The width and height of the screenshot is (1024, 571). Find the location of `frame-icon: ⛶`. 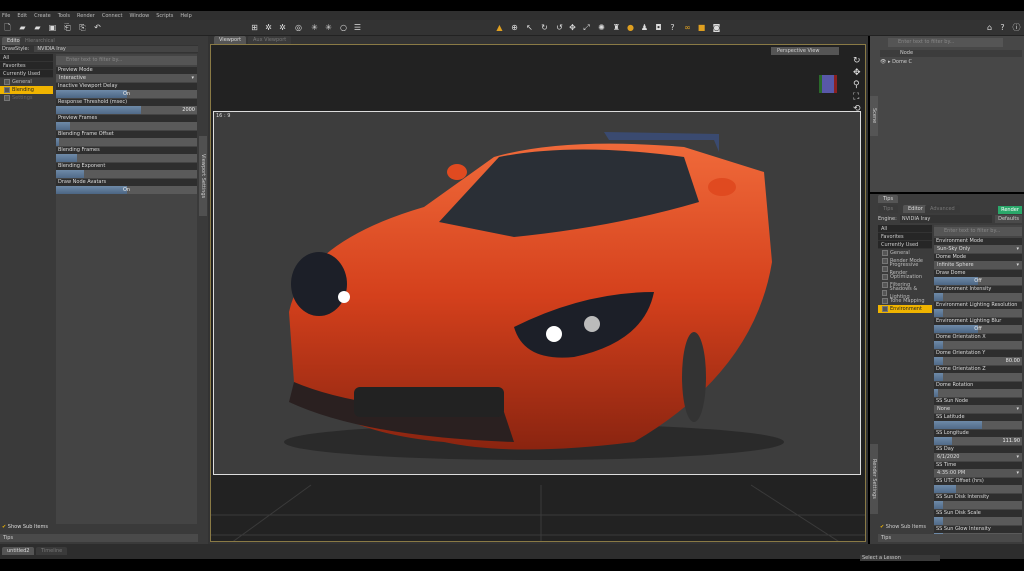

frame-icon: ⛶ is located at coordinates (857, 97).